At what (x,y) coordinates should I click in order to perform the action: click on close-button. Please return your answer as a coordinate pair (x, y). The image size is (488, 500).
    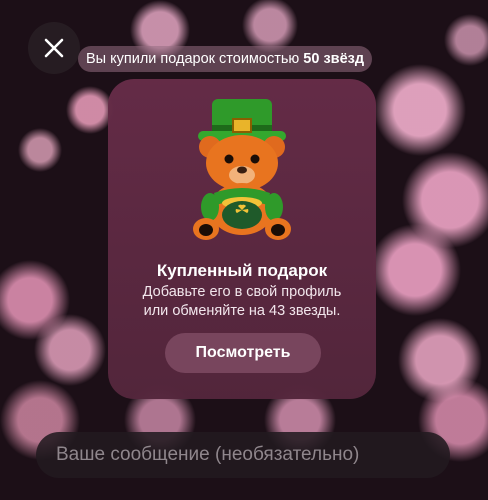
    Looking at the image, I should click on (54, 48).